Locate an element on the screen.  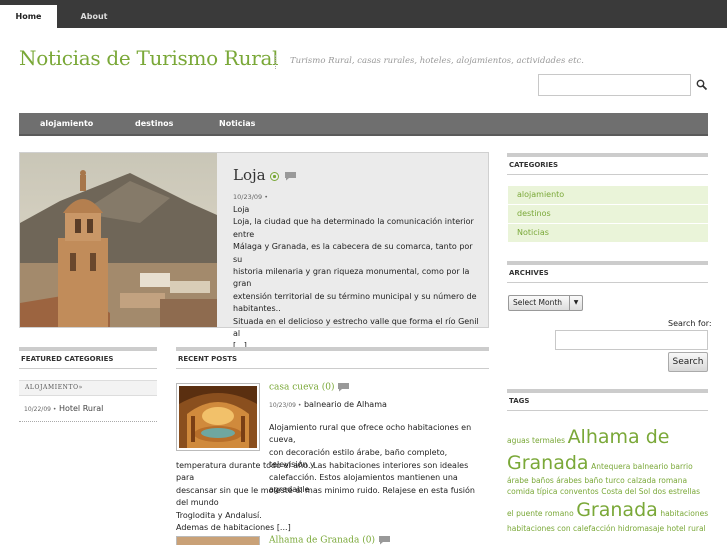
sidebar-category-alojamiento: alojamiento is located at coordinates (608, 195).